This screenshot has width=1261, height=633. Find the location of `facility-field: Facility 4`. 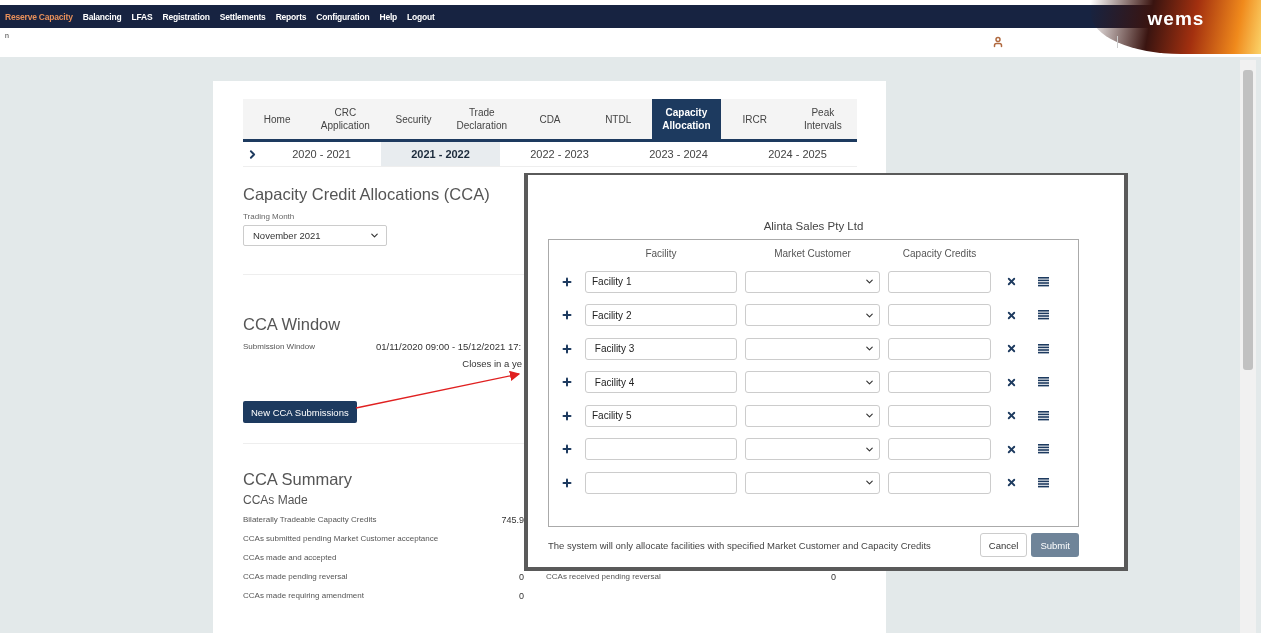

facility-field: Facility 4 is located at coordinates (661, 382).